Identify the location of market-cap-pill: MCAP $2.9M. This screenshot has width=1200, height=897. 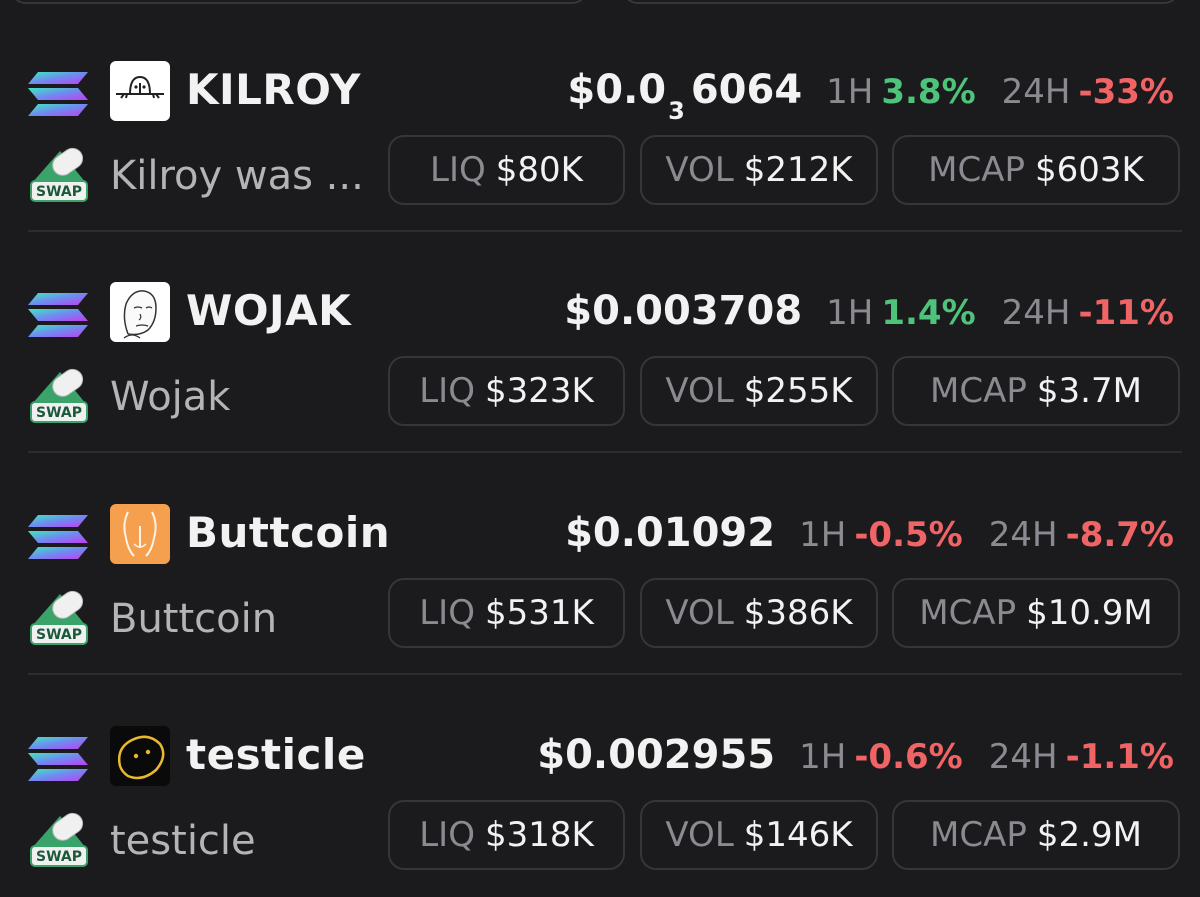
(1036, 835).